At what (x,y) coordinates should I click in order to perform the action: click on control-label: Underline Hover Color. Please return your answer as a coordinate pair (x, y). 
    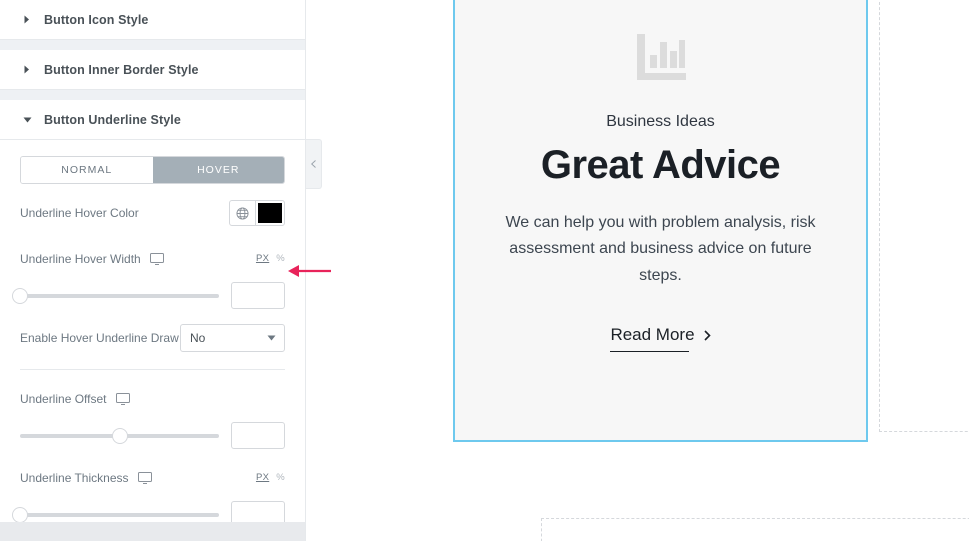
    Looking at the image, I should click on (79, 213).